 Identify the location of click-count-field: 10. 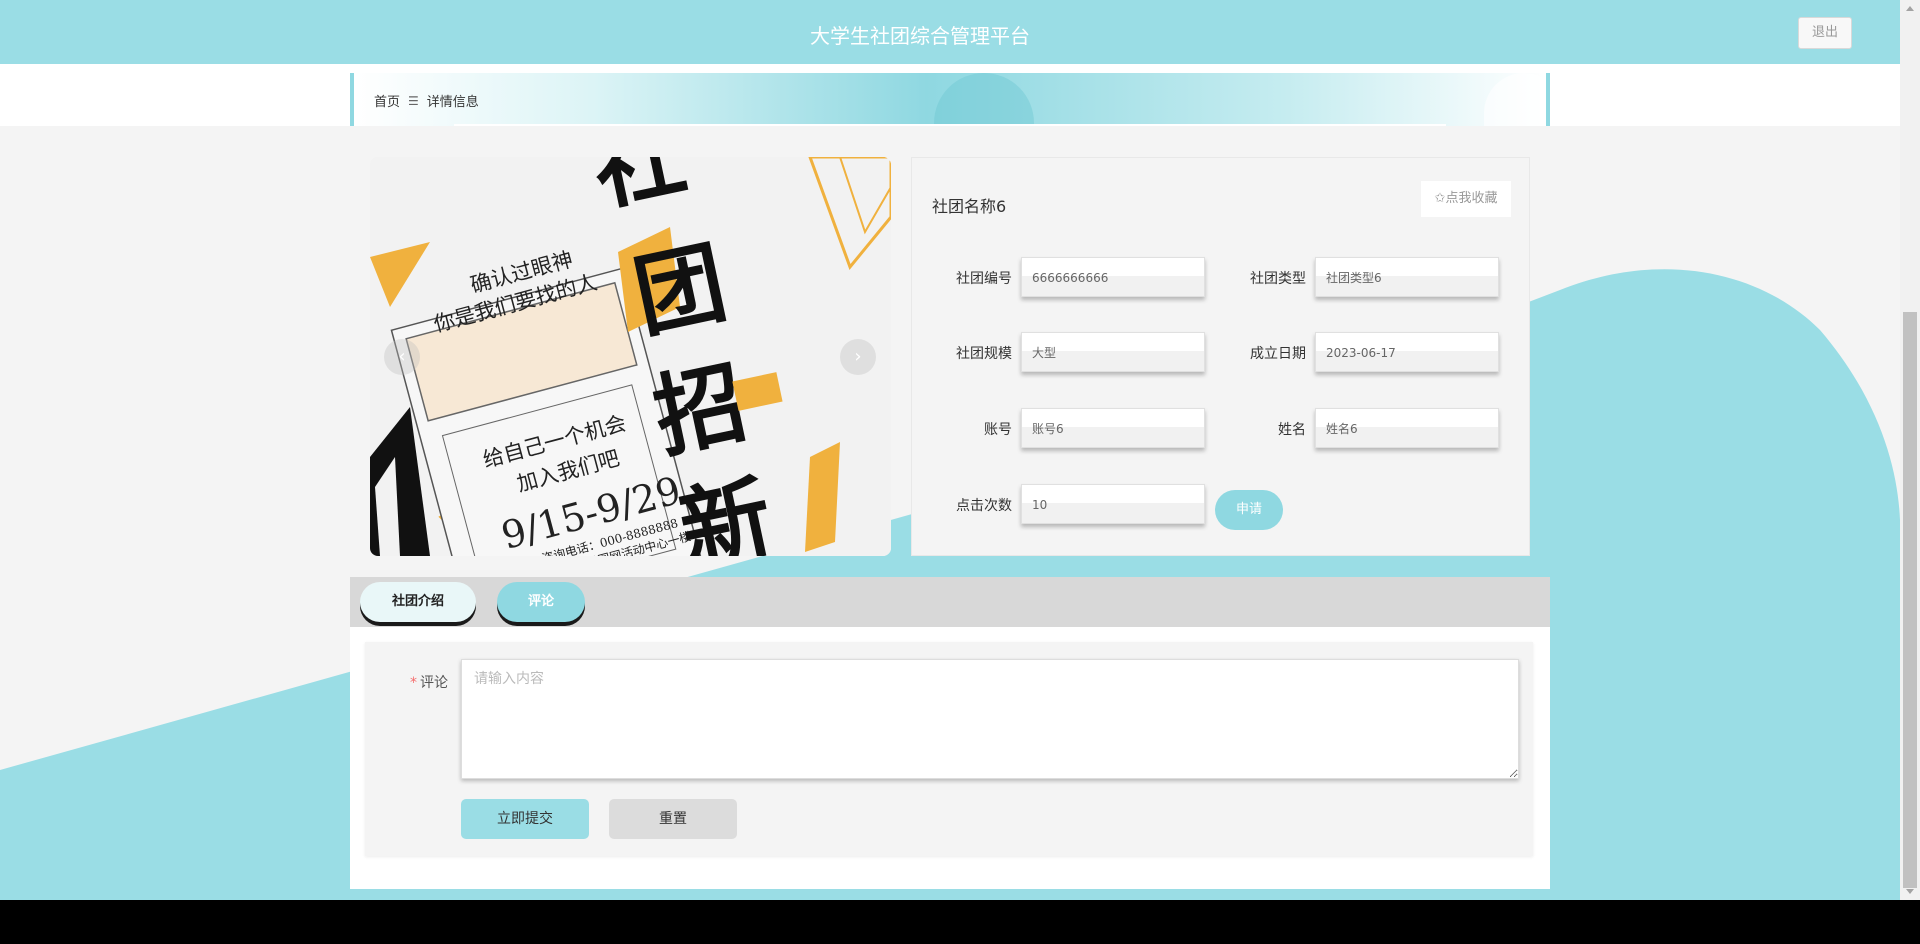
(1113, 504).